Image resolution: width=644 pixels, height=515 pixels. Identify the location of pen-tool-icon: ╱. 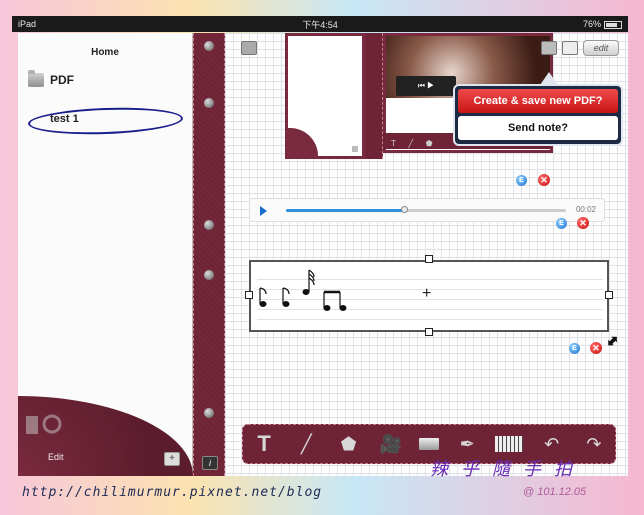
(306, 444).